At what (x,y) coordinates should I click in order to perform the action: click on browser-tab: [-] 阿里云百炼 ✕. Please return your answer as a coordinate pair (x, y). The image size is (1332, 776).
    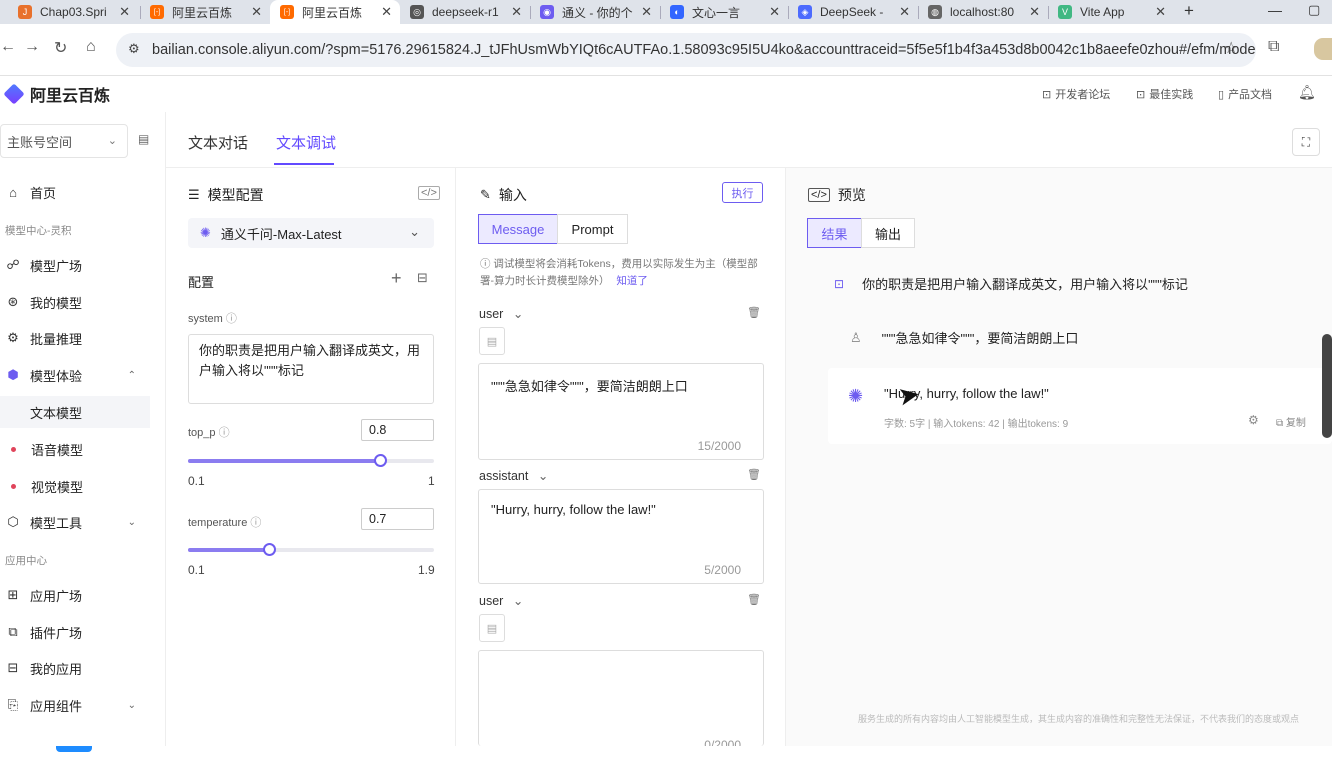
    Looking at the image, I should click on (205, 12).